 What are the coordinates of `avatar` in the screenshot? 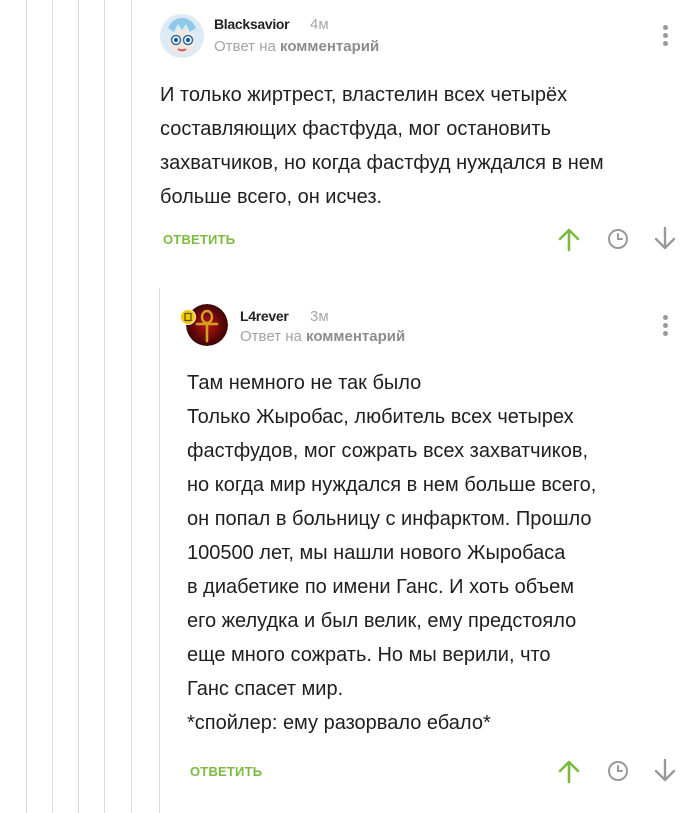 It's located at (182, 36).